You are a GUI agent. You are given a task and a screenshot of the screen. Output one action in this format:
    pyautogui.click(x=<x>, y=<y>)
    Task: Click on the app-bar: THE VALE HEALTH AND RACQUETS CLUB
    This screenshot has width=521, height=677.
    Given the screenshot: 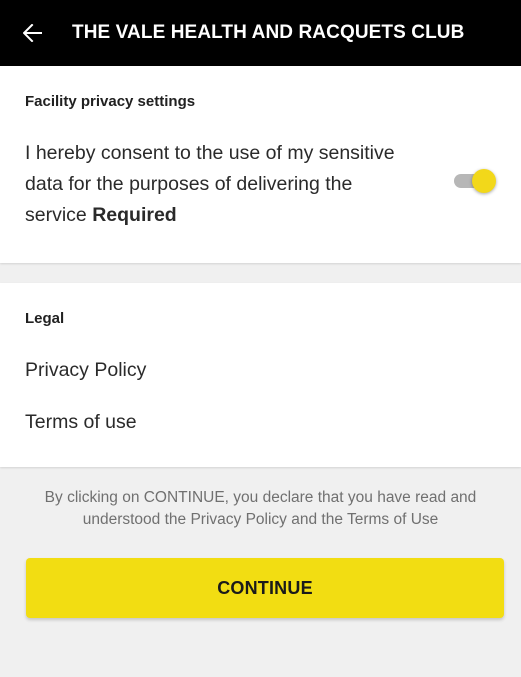 What is the action you would take?
    pyautogui.click(x=260, y=33)
    